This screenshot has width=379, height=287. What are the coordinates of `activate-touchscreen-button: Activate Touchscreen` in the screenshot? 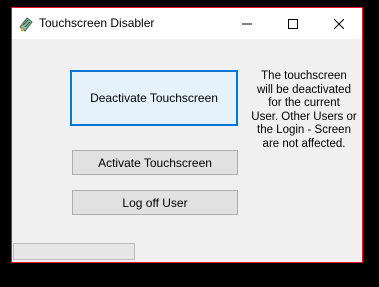 It's located at (155, 162).